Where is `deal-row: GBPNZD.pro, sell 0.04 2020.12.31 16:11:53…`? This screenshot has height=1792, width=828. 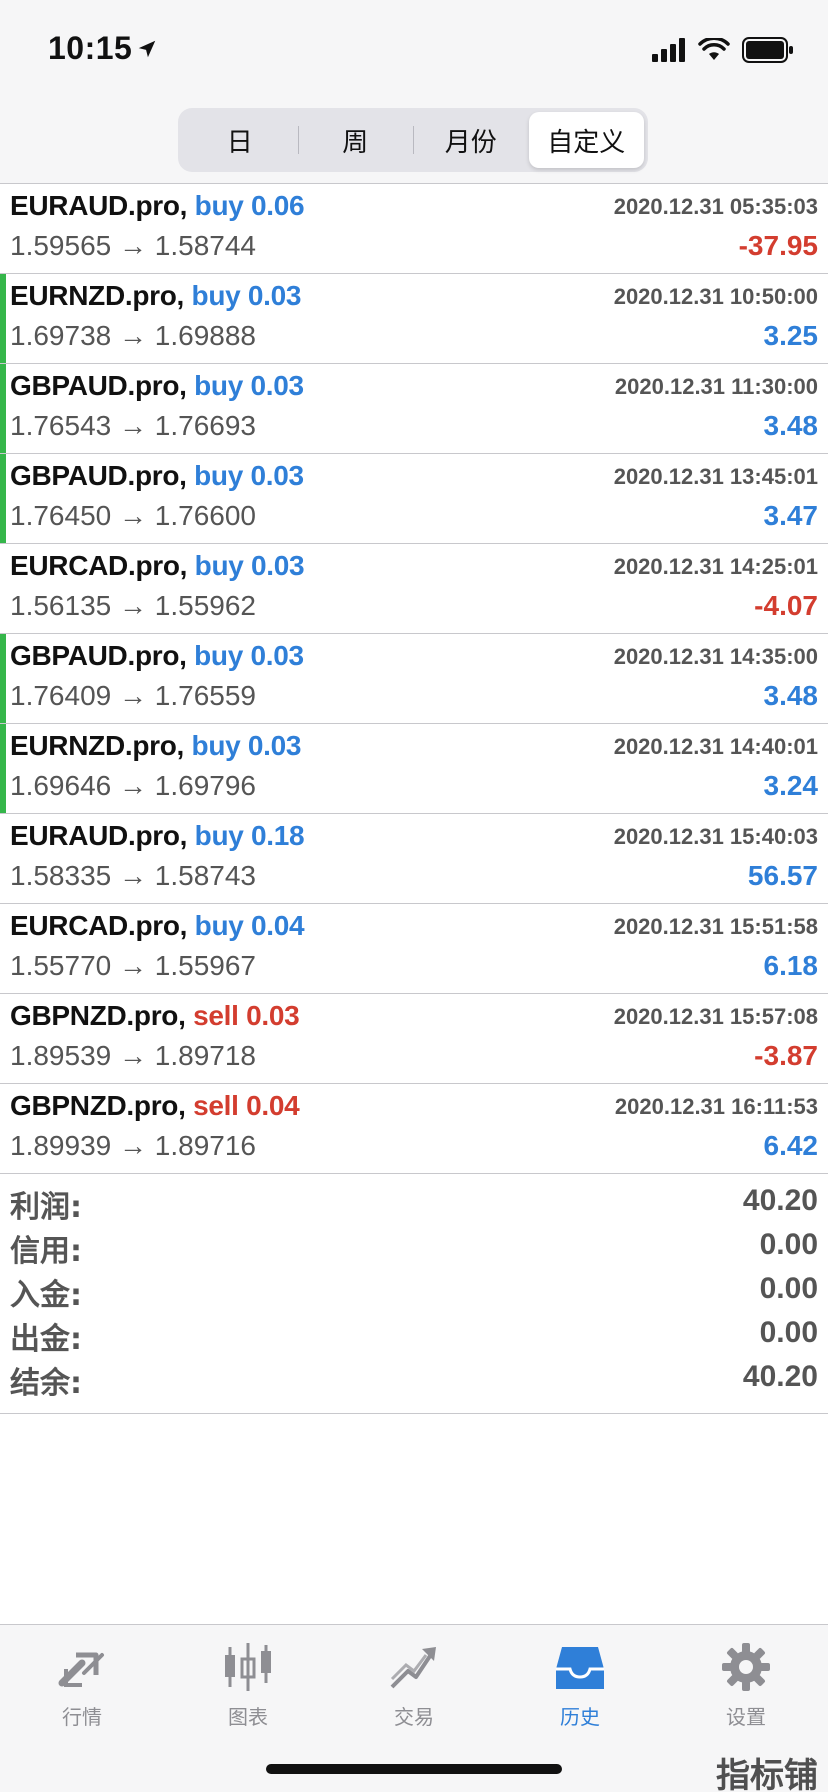
deal-row: GBPNZD.pro, sell 0.04 2020.12.31 16:11:53… is located at coordinates (414, 1129).